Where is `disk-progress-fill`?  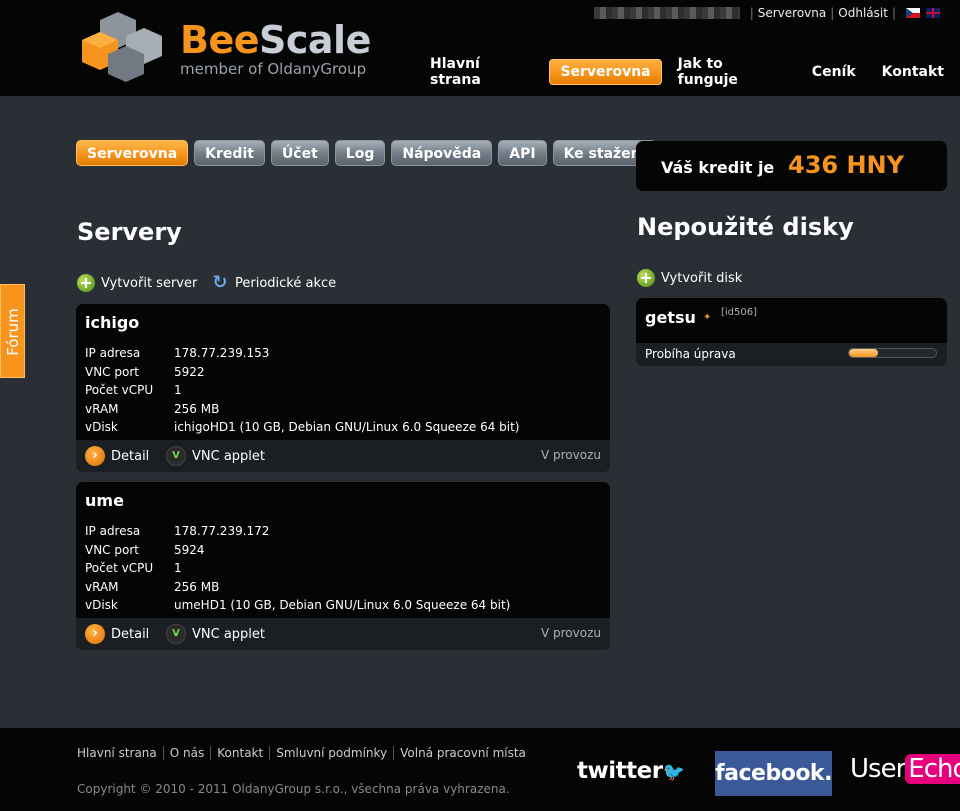 disk-progress-fill is located at coordinates (863, 353).